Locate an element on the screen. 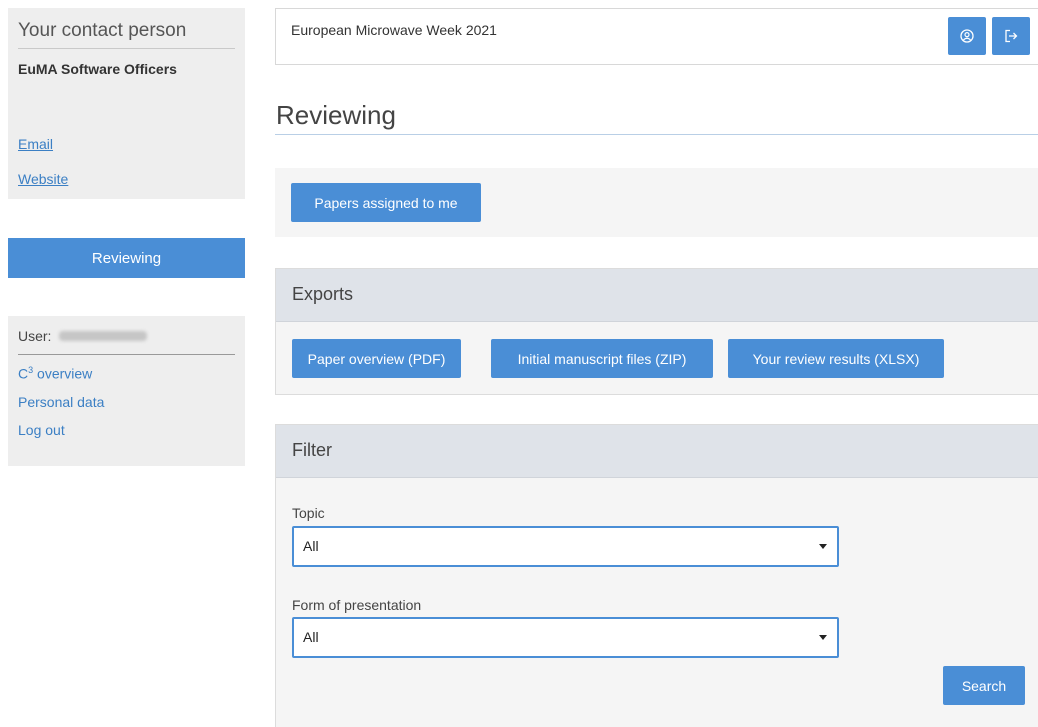 Image resolution: width=1038 pixels, height=727 pixels. logout-button is located at coordinates (1011, 36).